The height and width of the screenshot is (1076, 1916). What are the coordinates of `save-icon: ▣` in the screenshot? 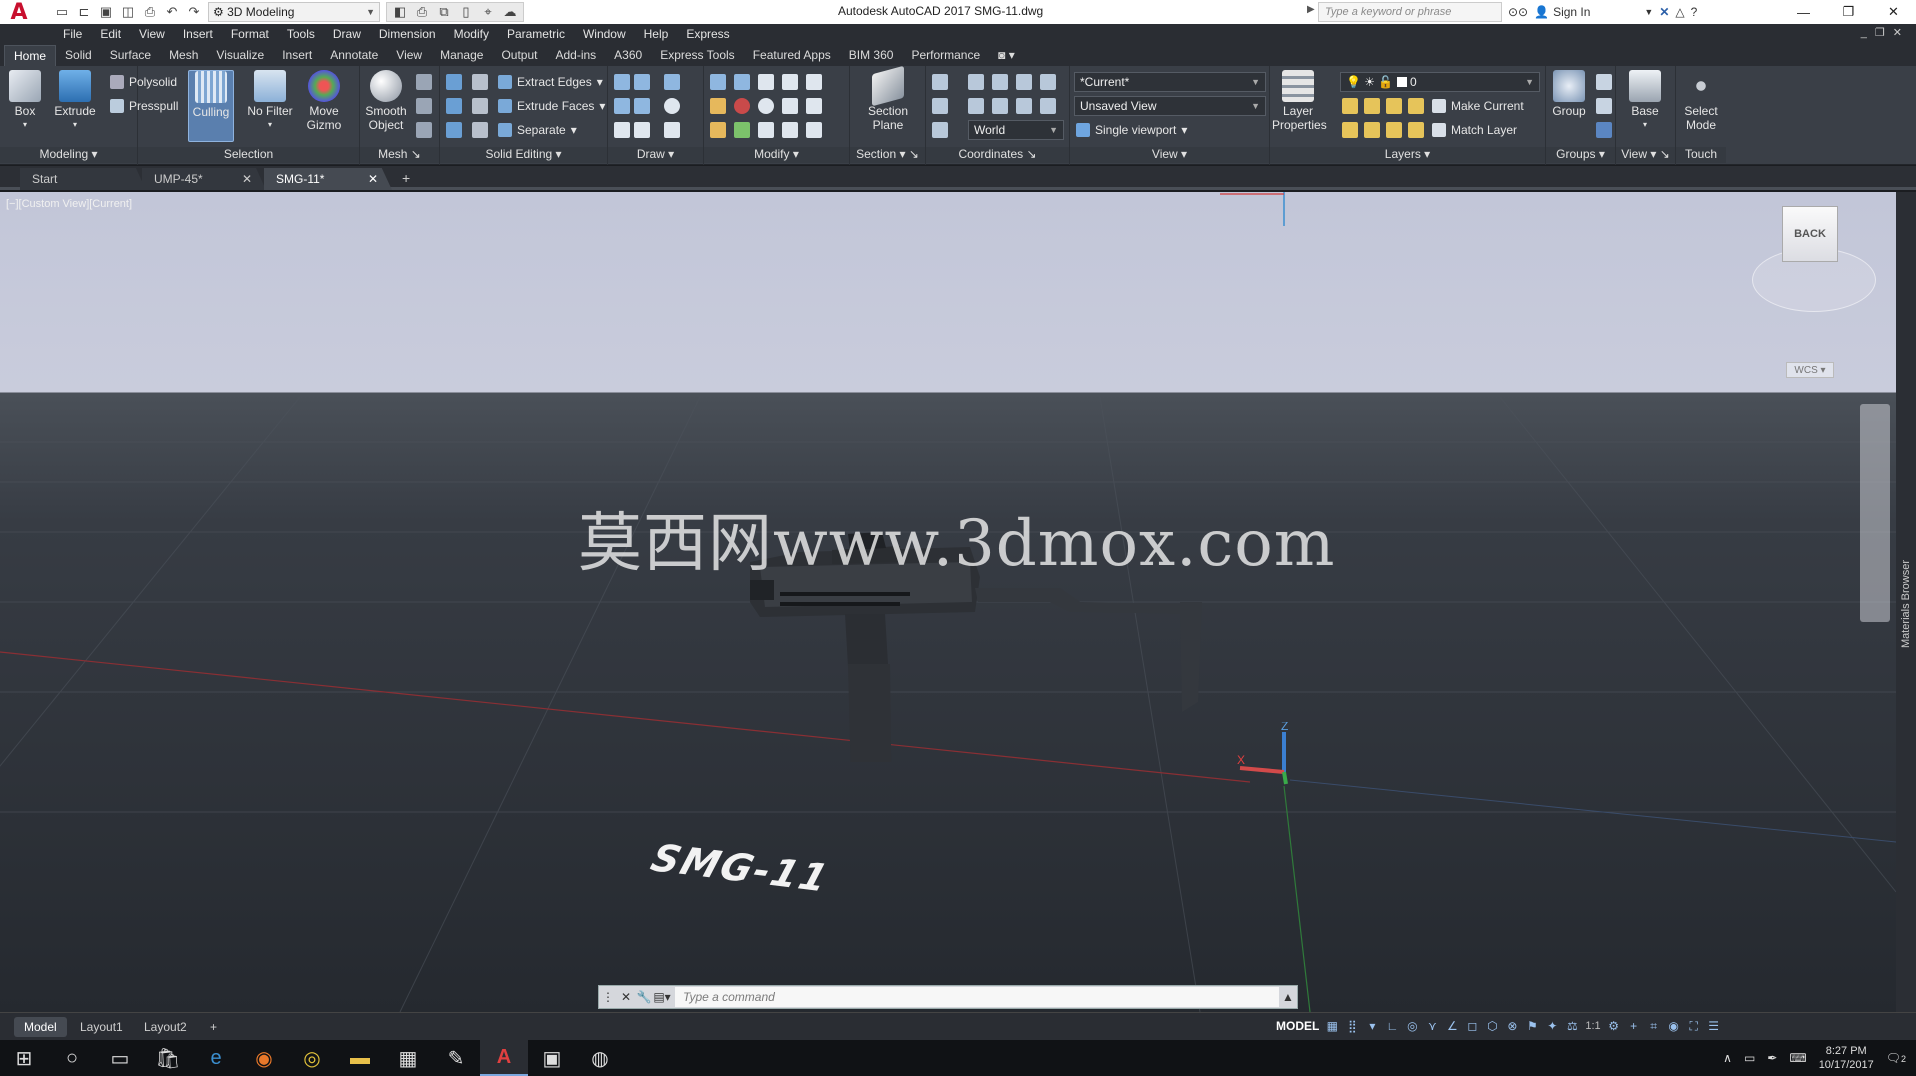 It's located at (106, 12).